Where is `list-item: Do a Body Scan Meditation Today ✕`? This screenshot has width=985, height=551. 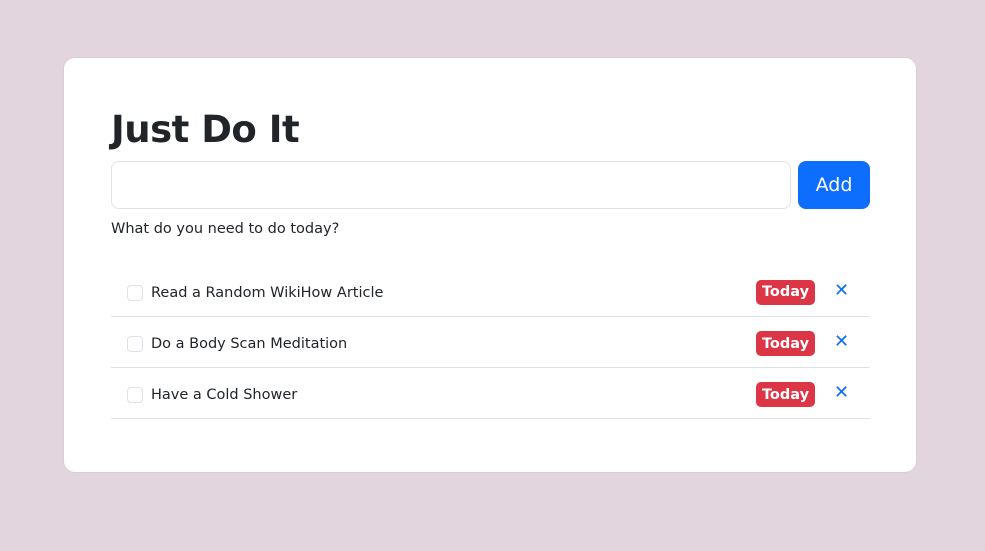
list-item: Do a Body Scan Meditation Today ✕ is located at coordinates (490, 342).